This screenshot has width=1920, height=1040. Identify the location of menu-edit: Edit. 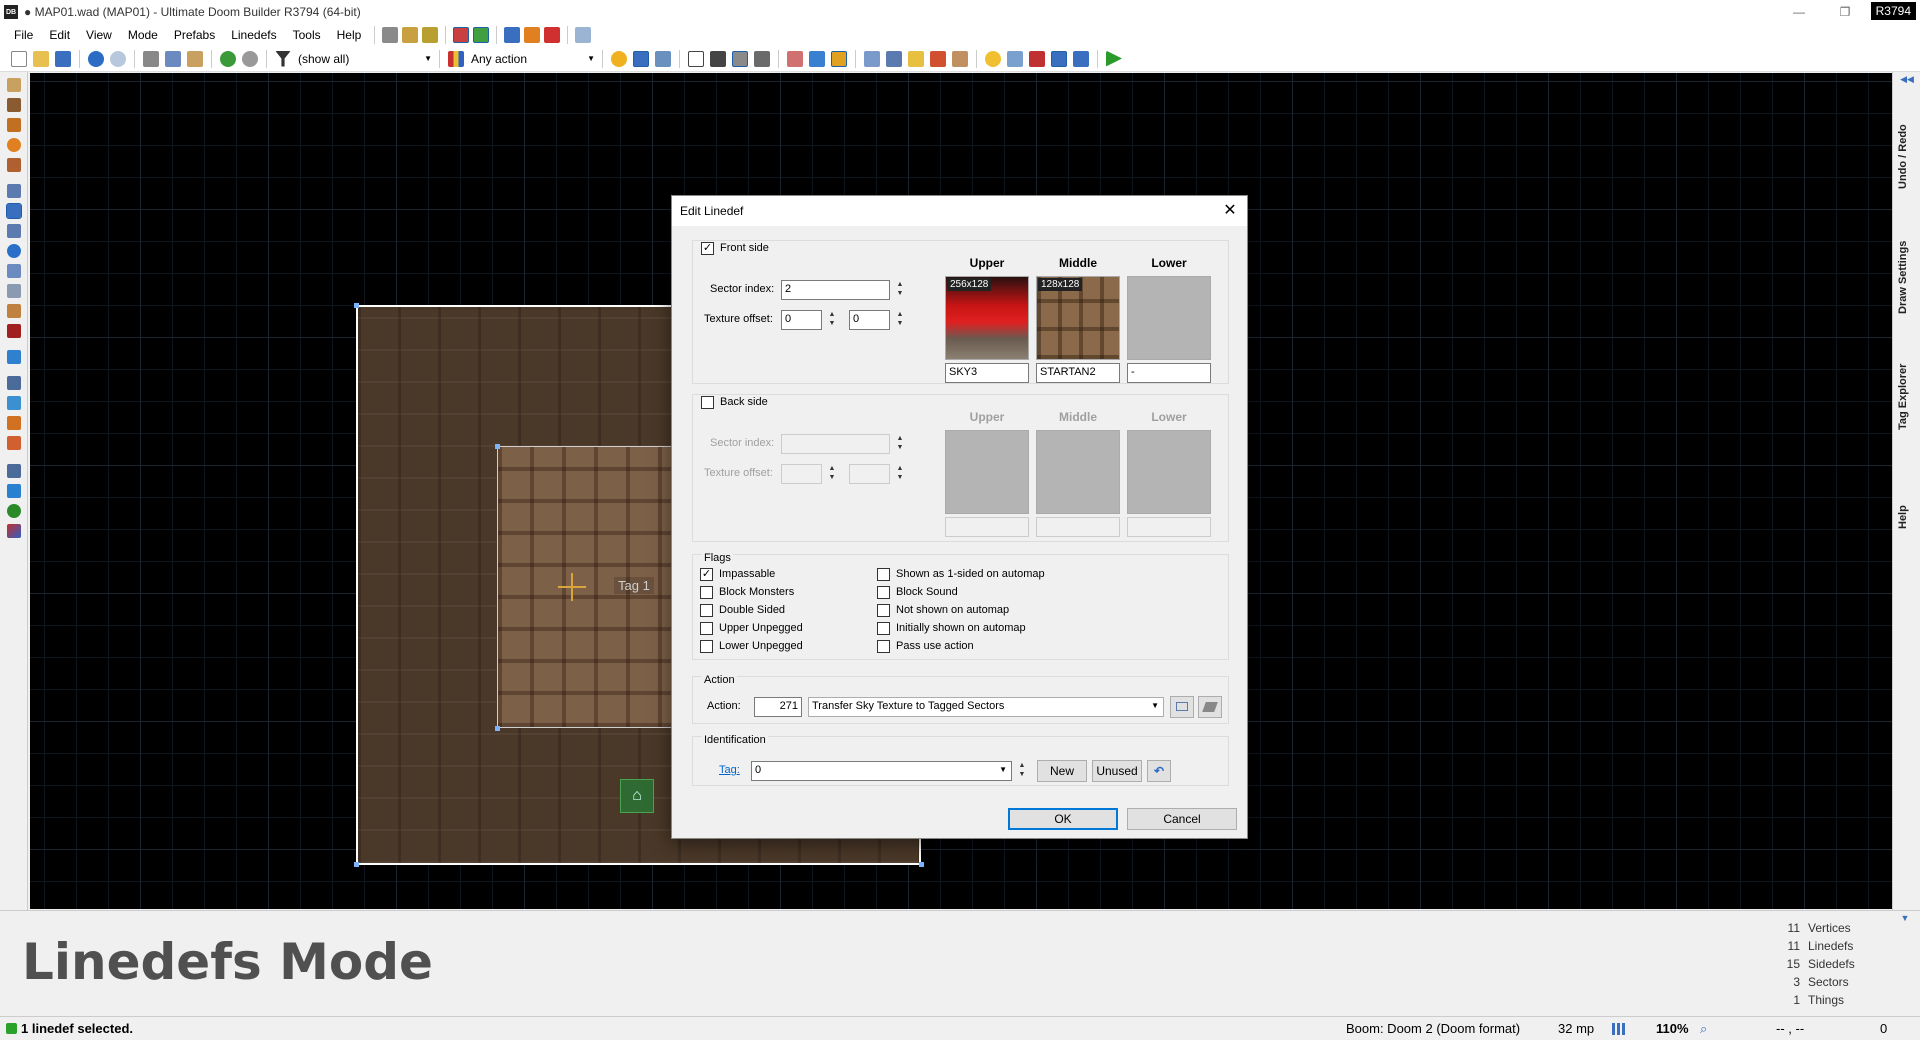
(59, 35).